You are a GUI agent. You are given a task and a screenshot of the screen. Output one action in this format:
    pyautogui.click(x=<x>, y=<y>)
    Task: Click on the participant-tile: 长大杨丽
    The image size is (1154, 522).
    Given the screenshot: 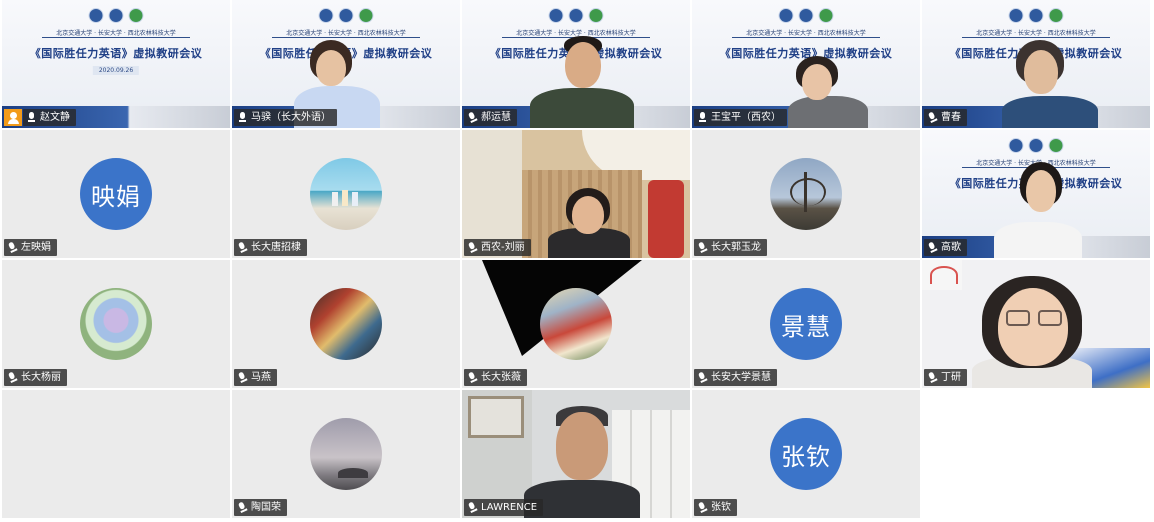 What is the action you would take?
    pyautogui.click(x=116, y=324)
    